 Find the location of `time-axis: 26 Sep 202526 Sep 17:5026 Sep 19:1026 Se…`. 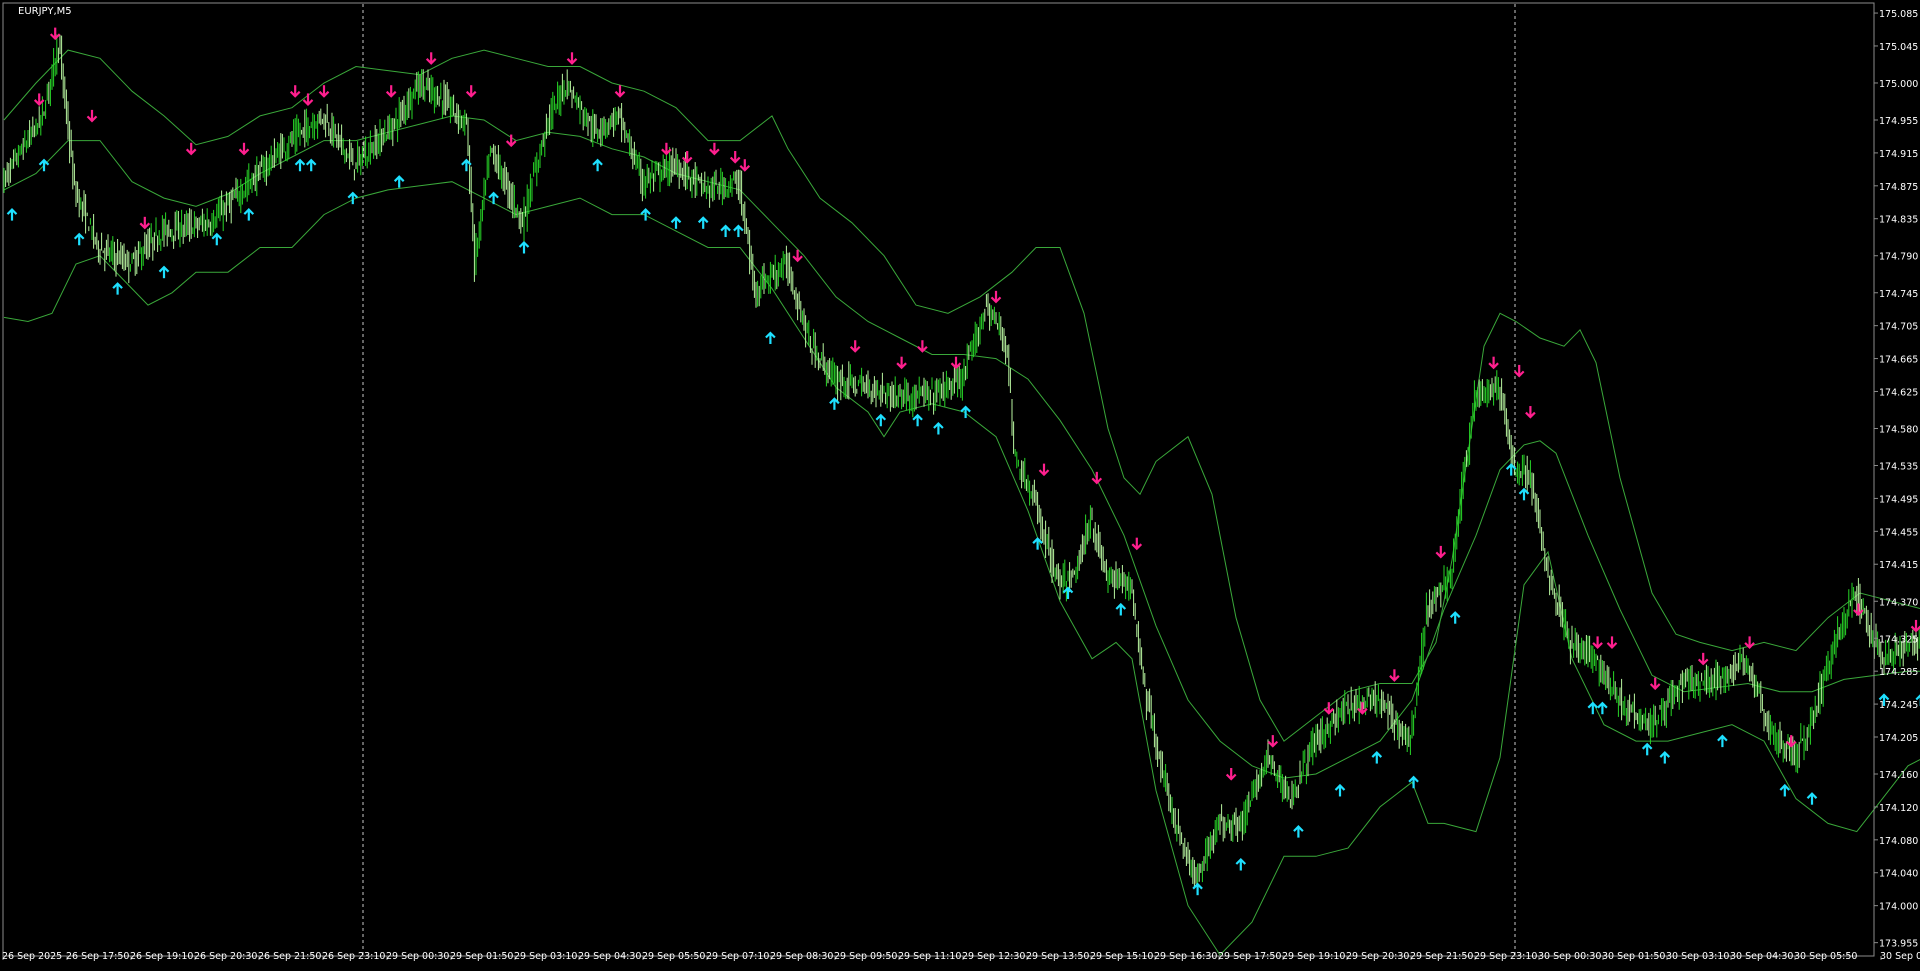

time-axis: 26 Sep 202526 Sep 17:5026 Sep 19:1026 Se… is located at coordinates (961, 956).